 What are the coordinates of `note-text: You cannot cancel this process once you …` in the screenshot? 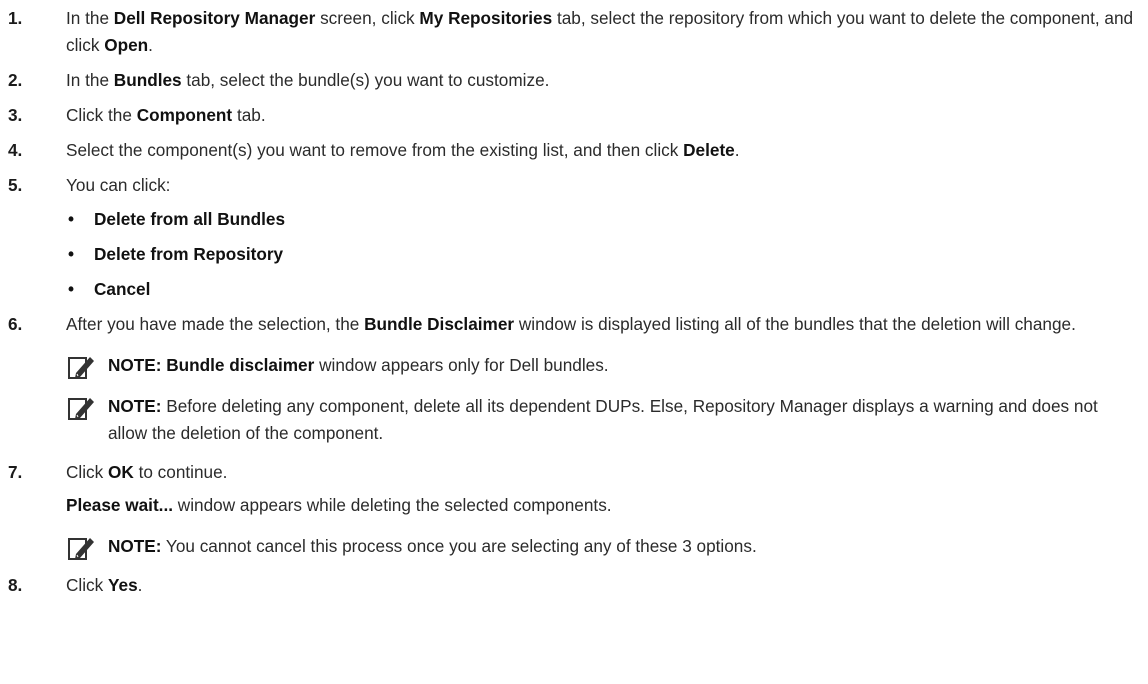 It's located at (459, 546).